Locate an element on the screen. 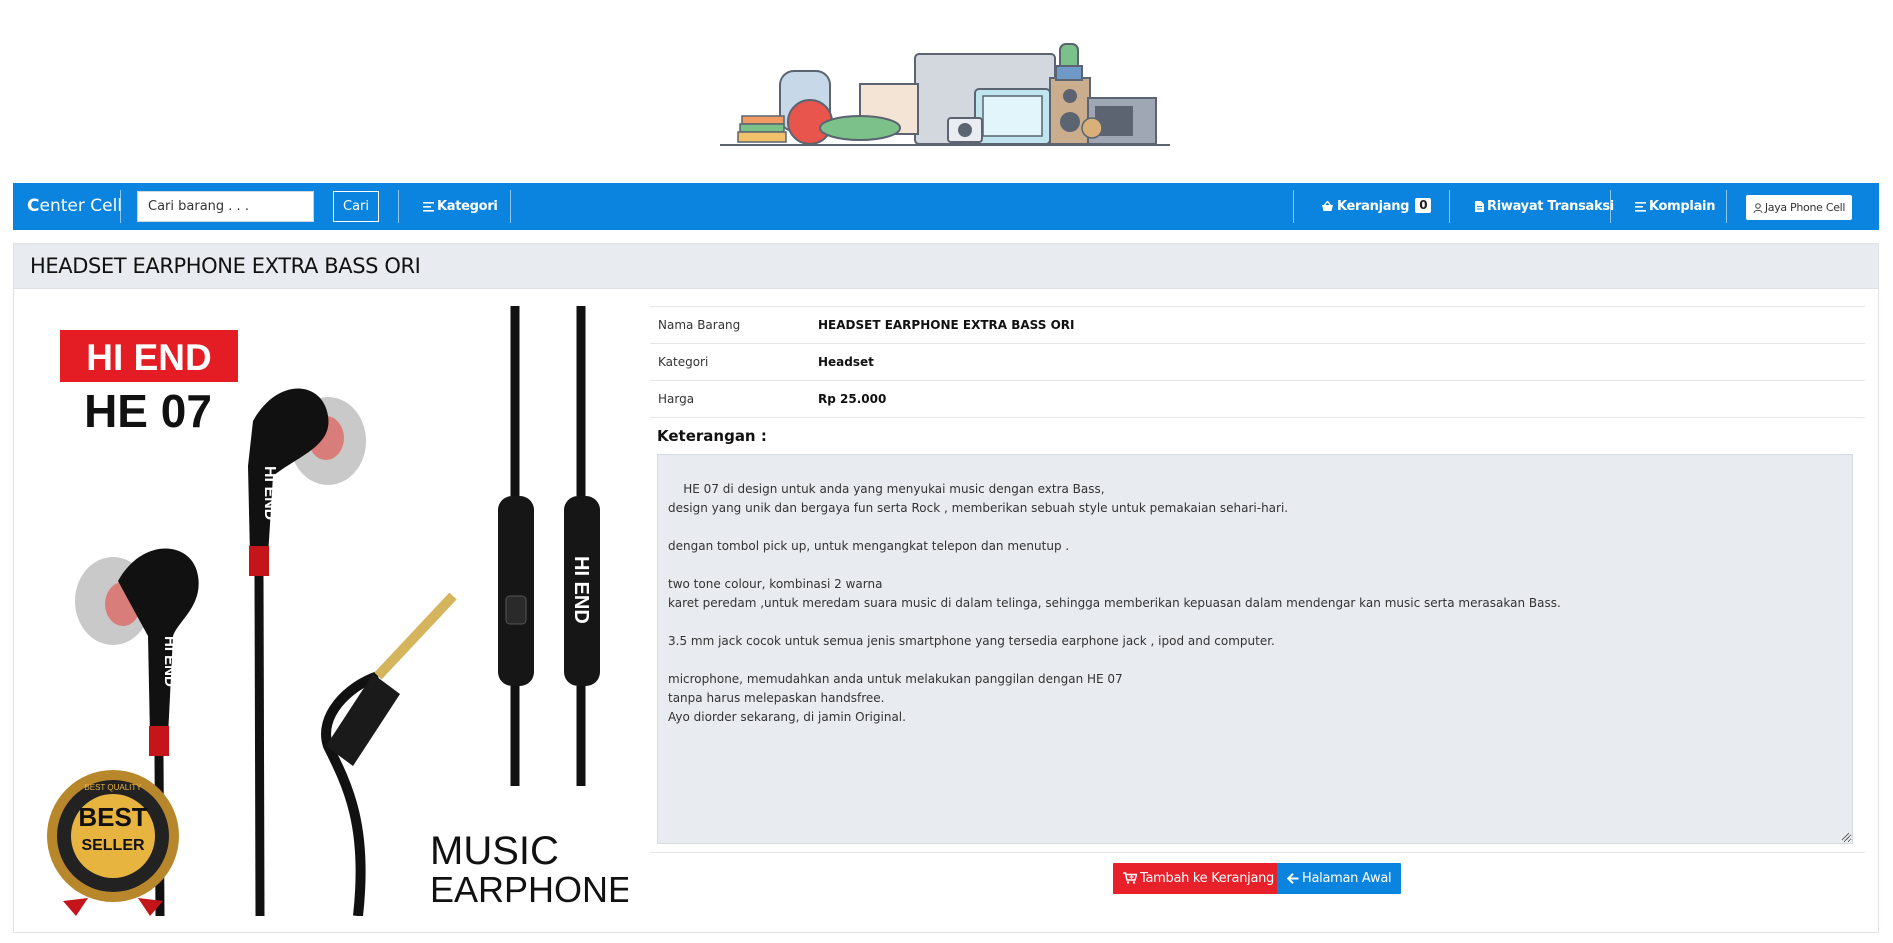 This screenshot has height=943, width=1893. card-header: HEADSET EARPHONE EXTRA BASS ORI is located at coordinates (946, 266).